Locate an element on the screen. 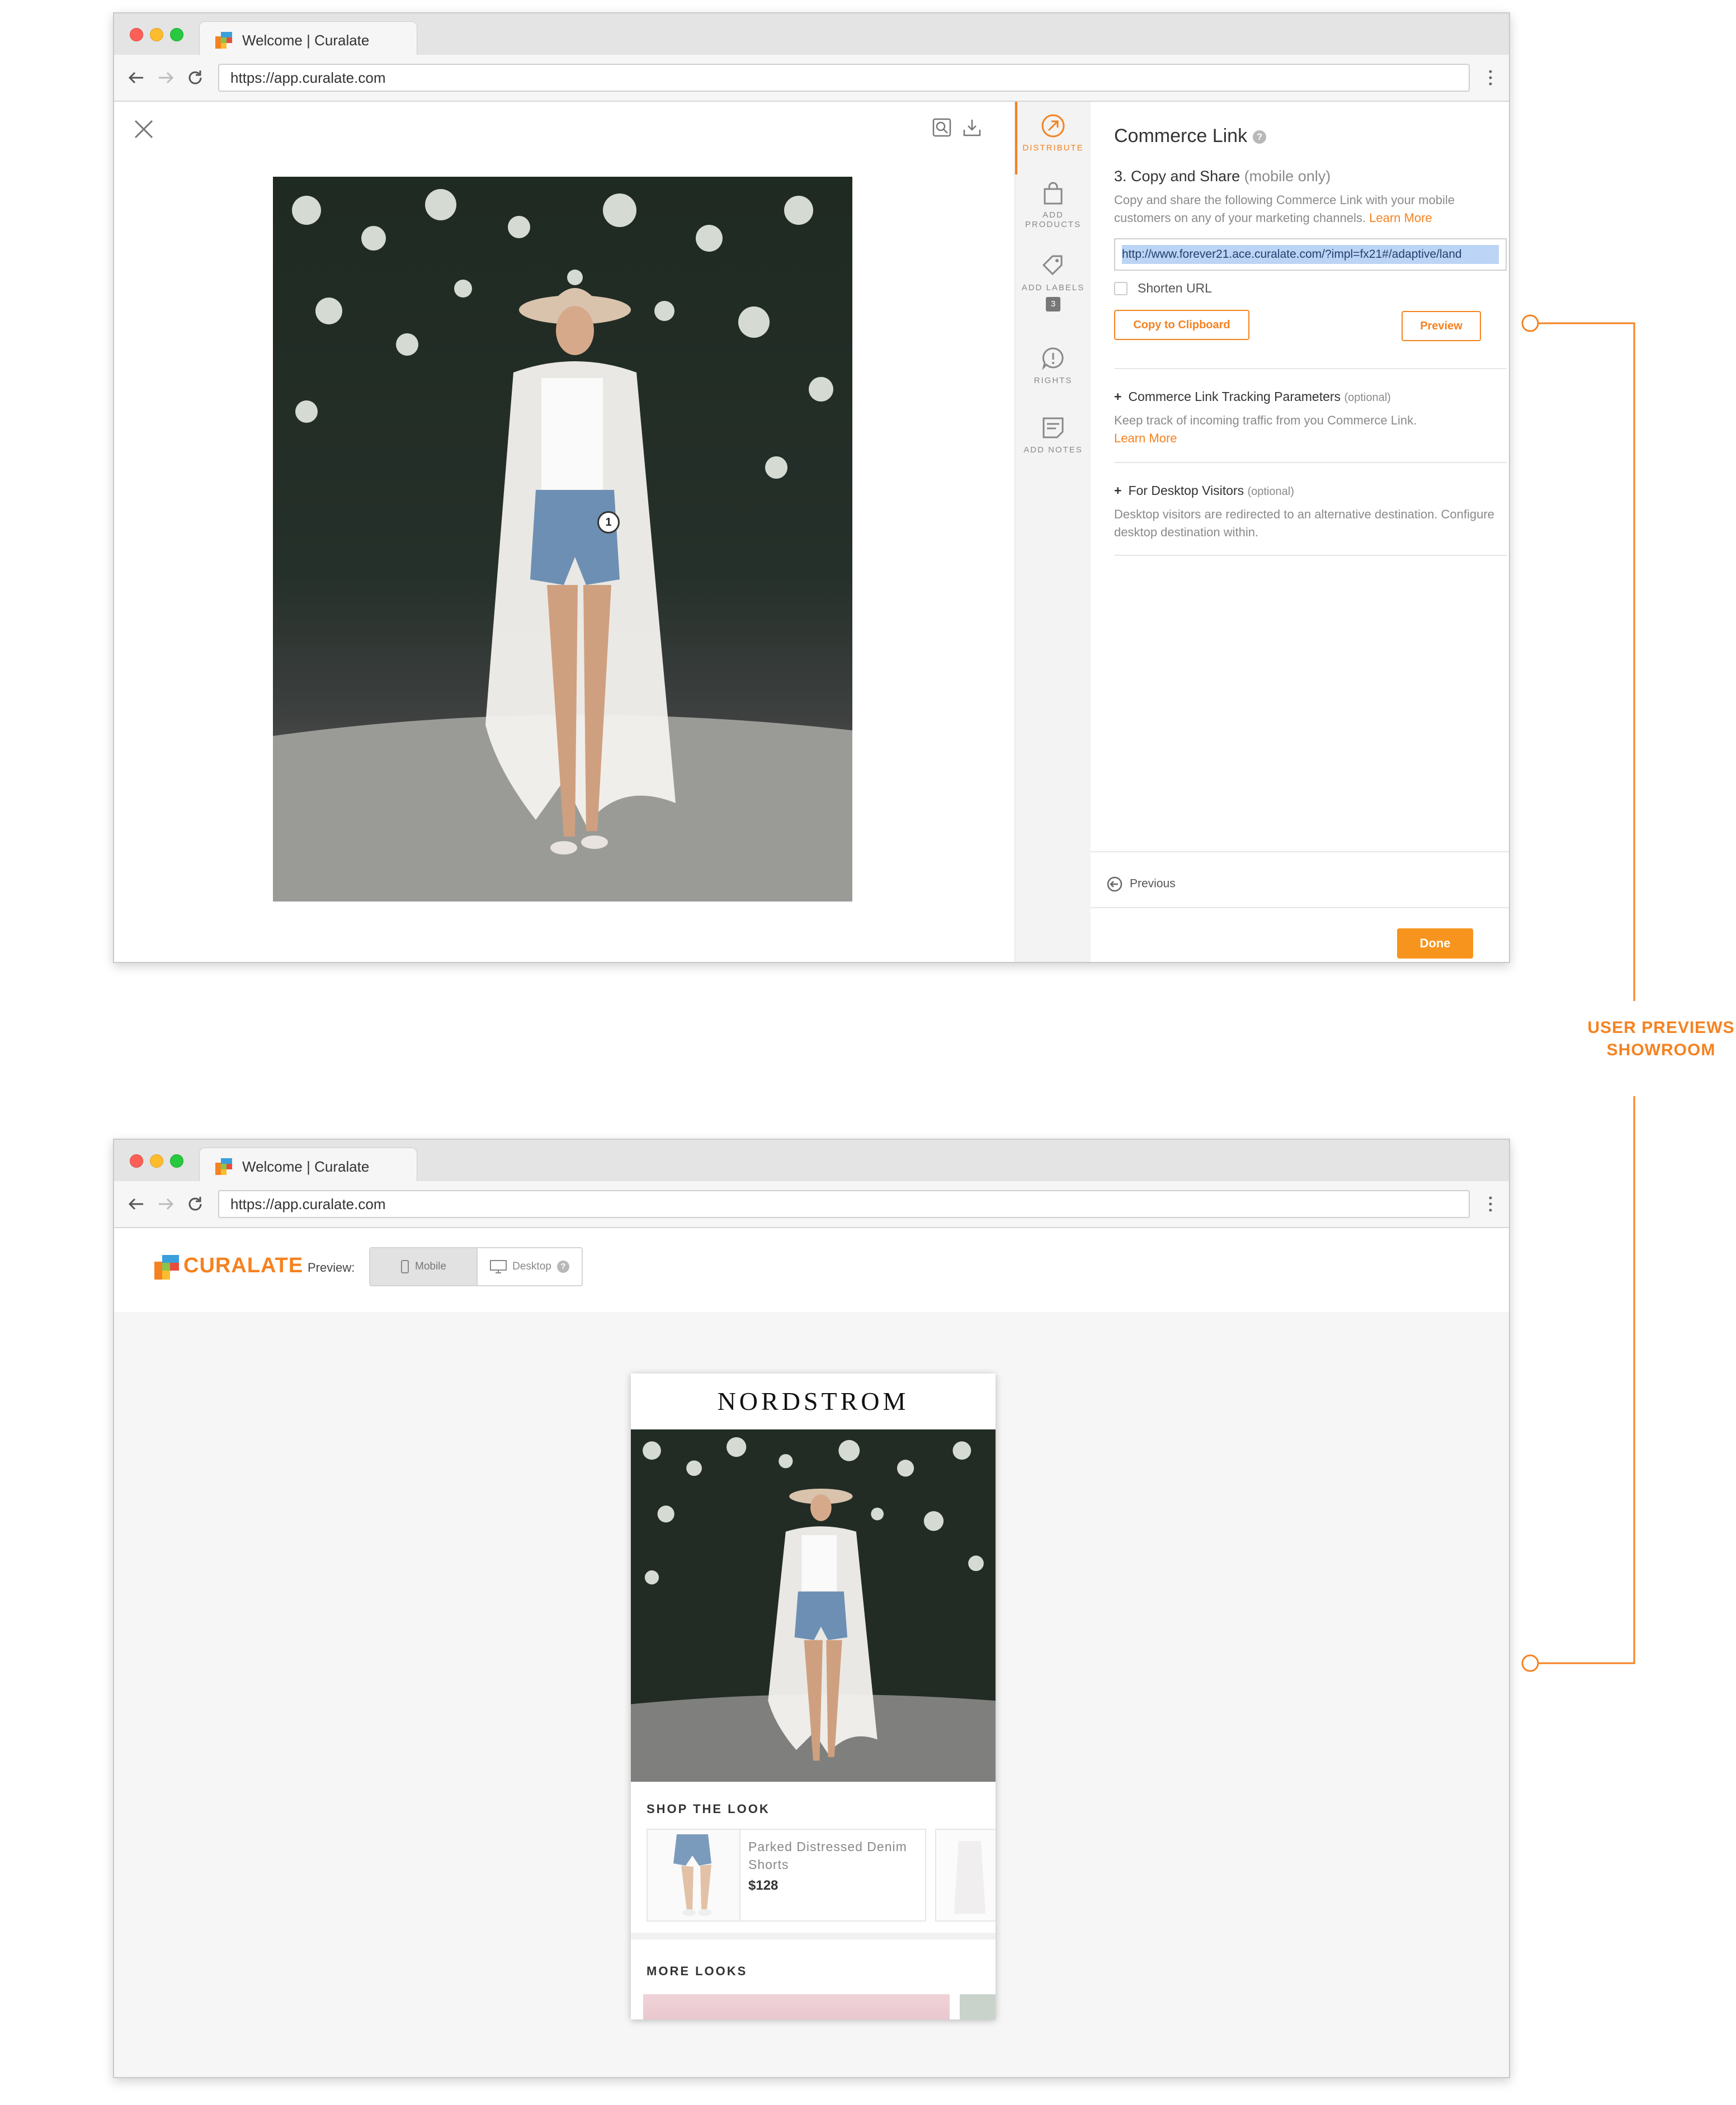  previous-button: Previous is located at coordinates (1141, 884).